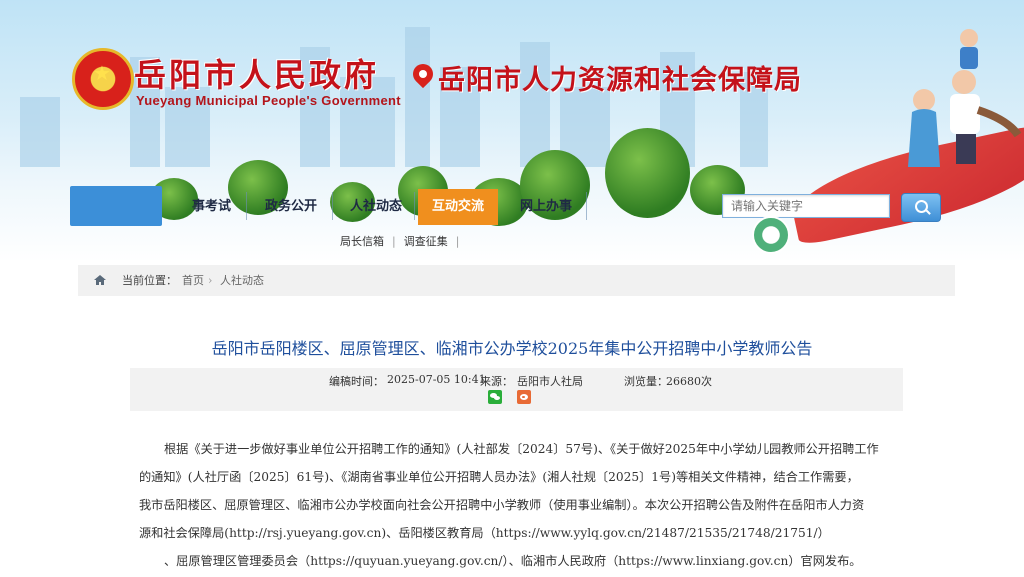  Describe the element at coordinates (620, 77) in the screenshot. I see `dept-title: 岳阳市人力资源和社会保障局` at that location.